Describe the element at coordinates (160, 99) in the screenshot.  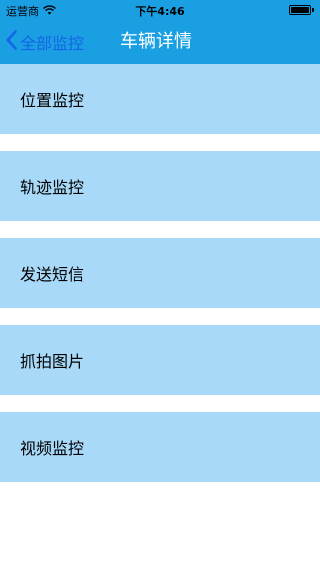
I see `menu-item-location-monitor: 位置监控` at that location.